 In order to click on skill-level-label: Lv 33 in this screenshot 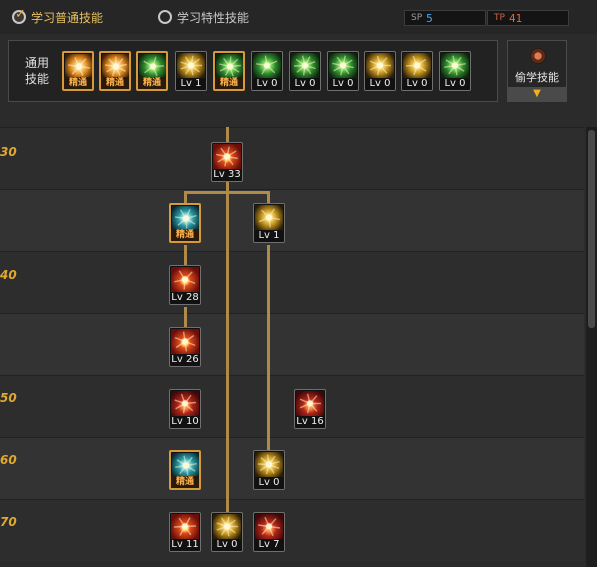, I will do `click(227, 175)`.